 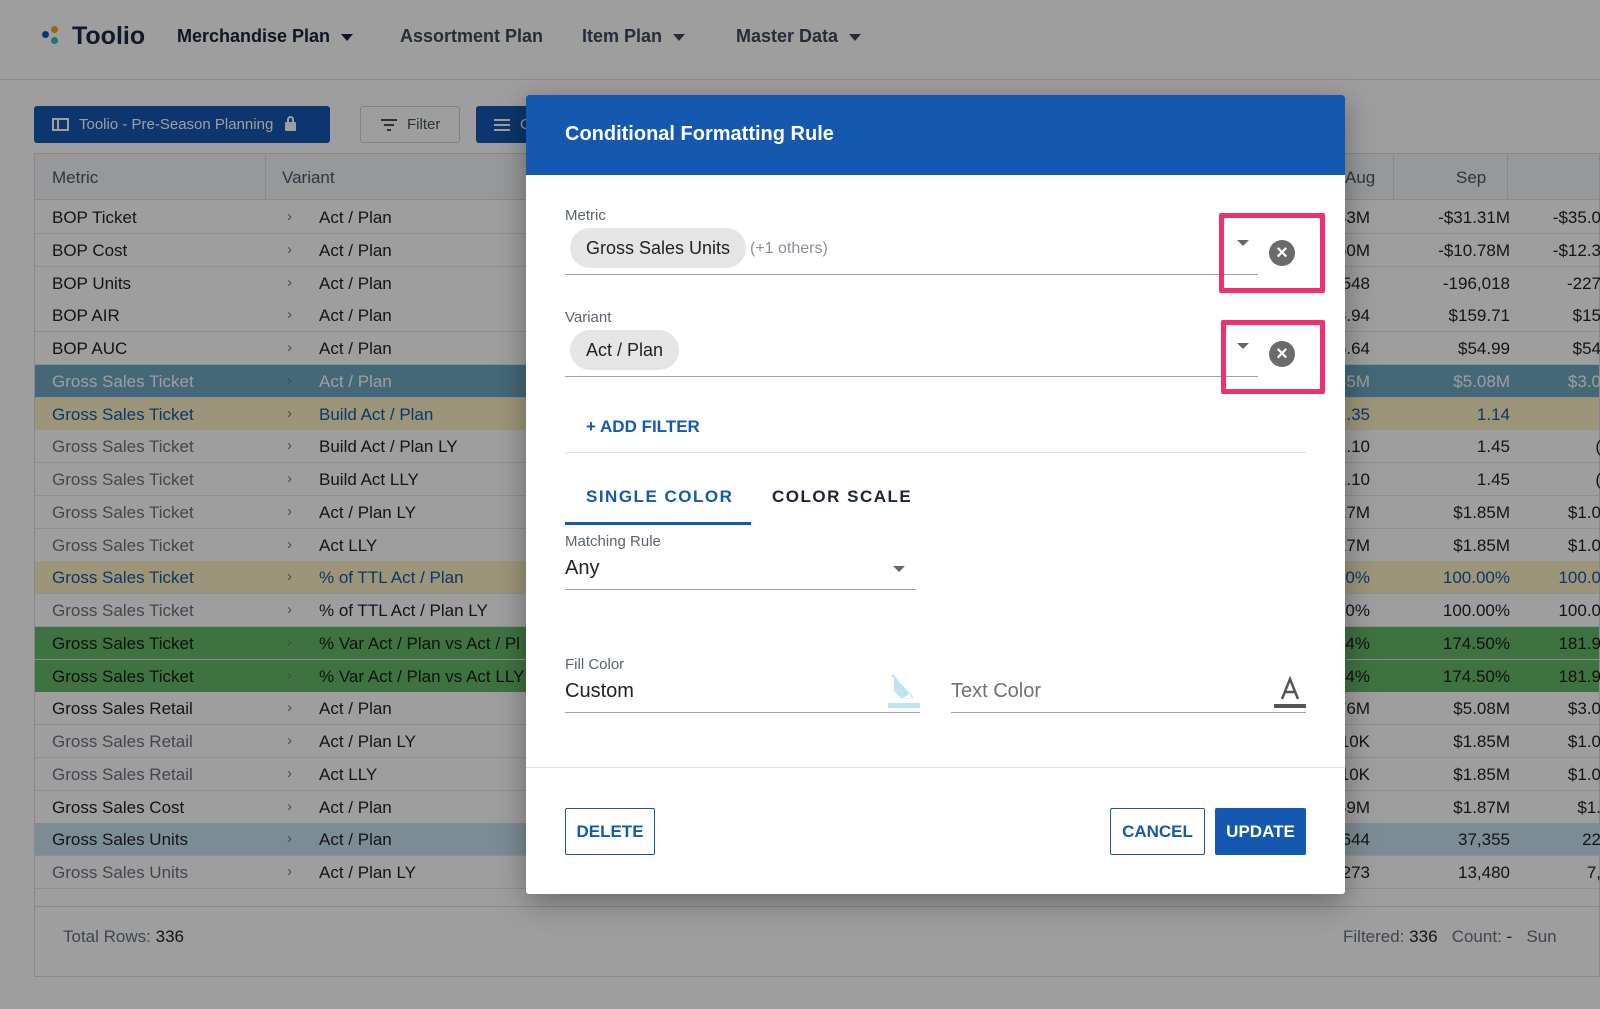 I want to click on metric-underline, so click(x=911, y=274).